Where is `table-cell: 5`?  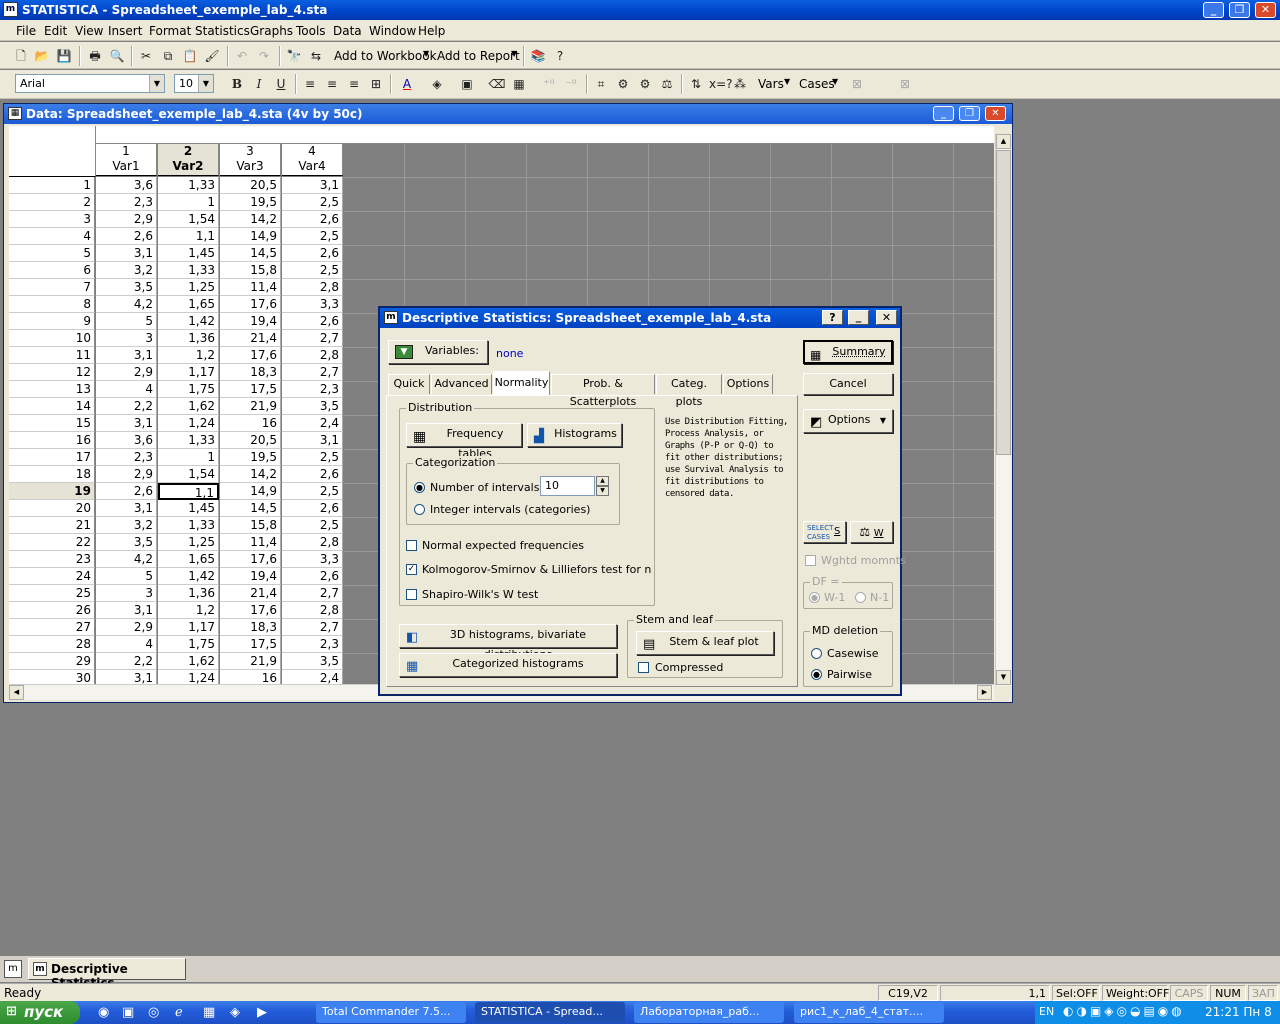
table-cell: 5 is located at coordinates (126, 576).